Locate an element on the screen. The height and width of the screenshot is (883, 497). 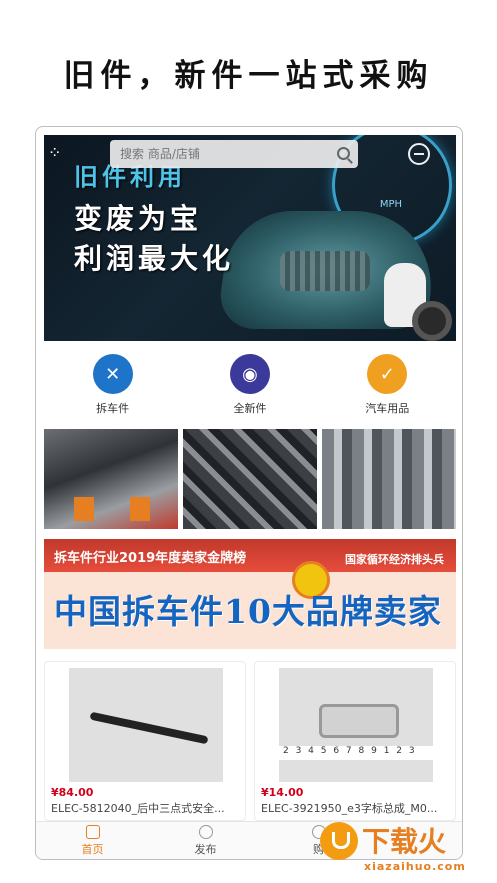
promo-right-text: 国家循环经济排头兵 is located at coordinates (394, 559).